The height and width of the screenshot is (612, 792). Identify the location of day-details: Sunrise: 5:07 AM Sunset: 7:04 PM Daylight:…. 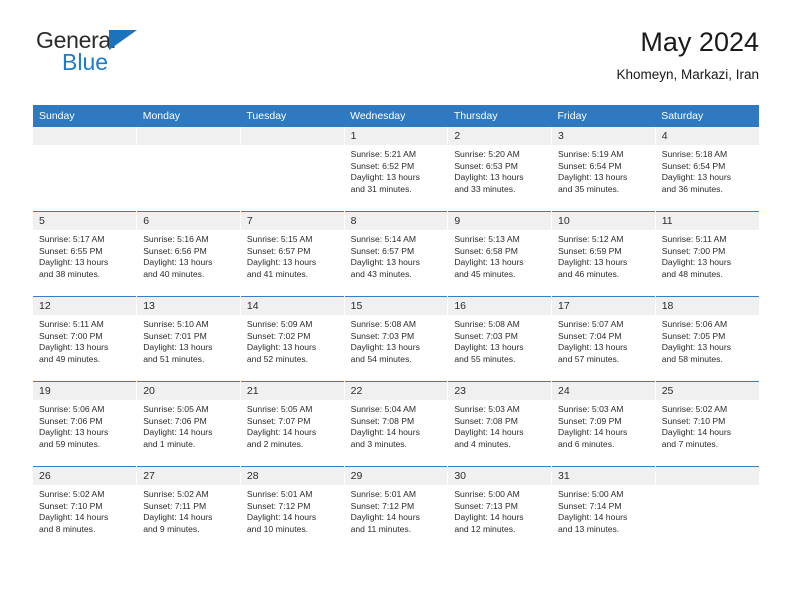
(603, 340).